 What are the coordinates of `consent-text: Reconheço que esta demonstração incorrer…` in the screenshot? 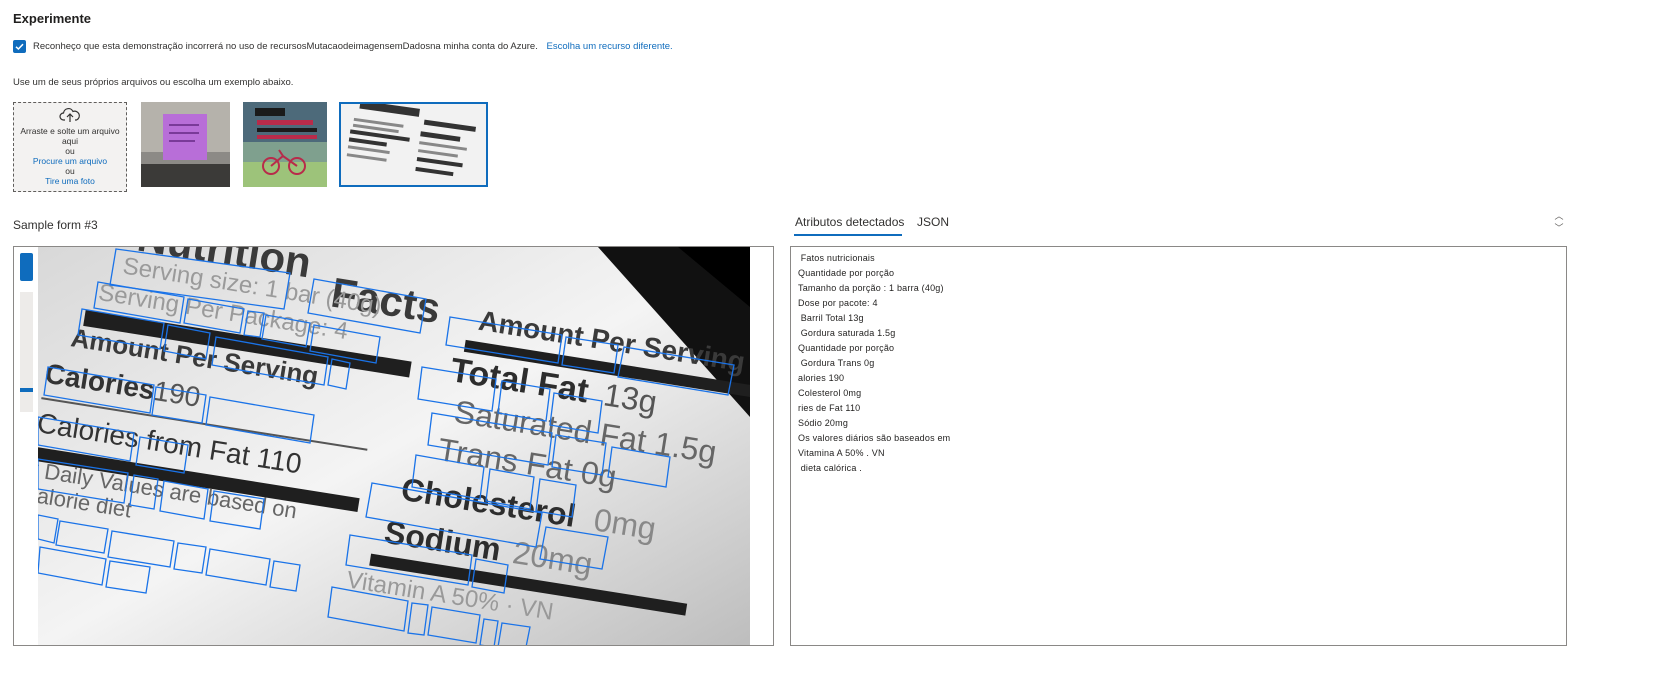 It's located at (285, 46).